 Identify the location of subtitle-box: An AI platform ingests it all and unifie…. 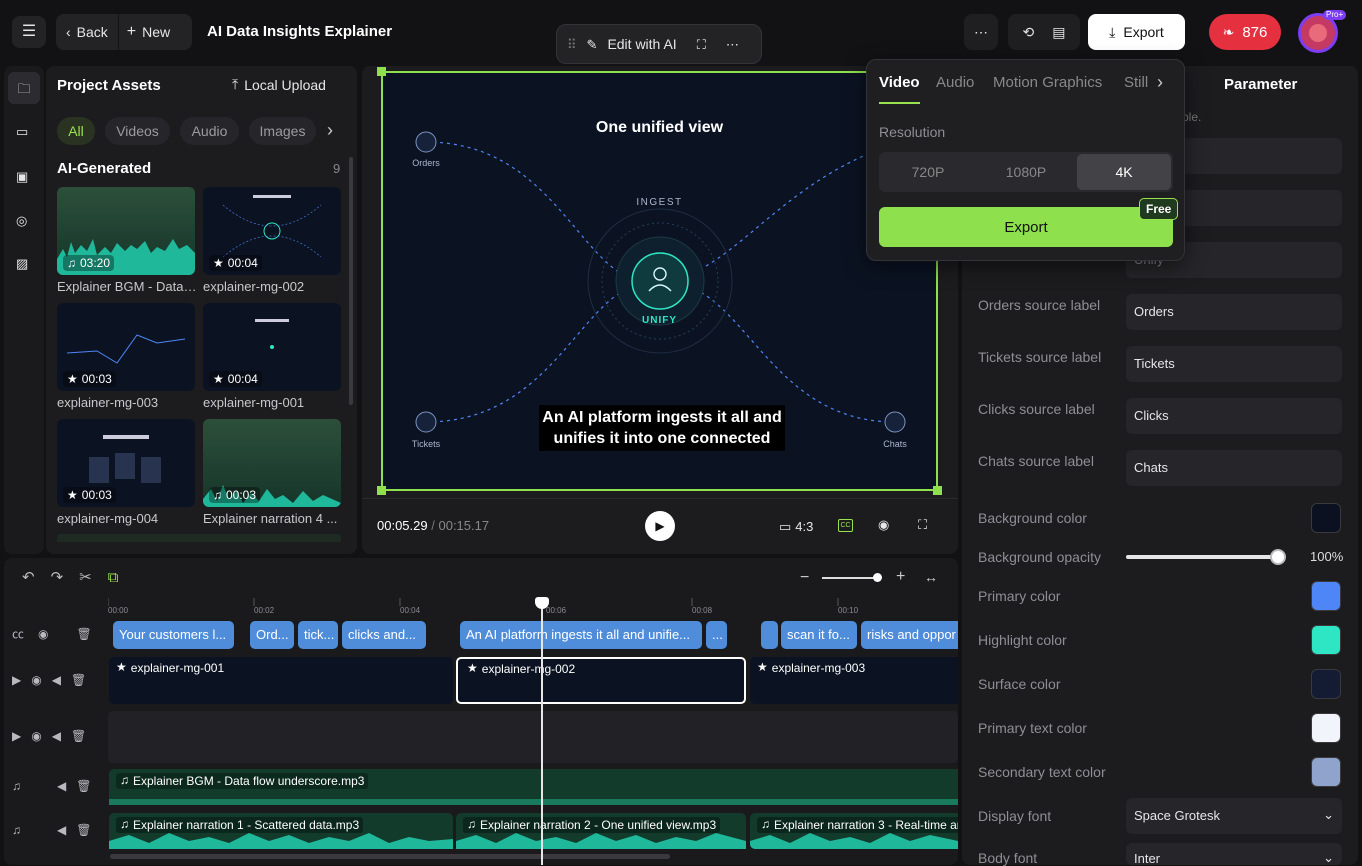
(662, 428).